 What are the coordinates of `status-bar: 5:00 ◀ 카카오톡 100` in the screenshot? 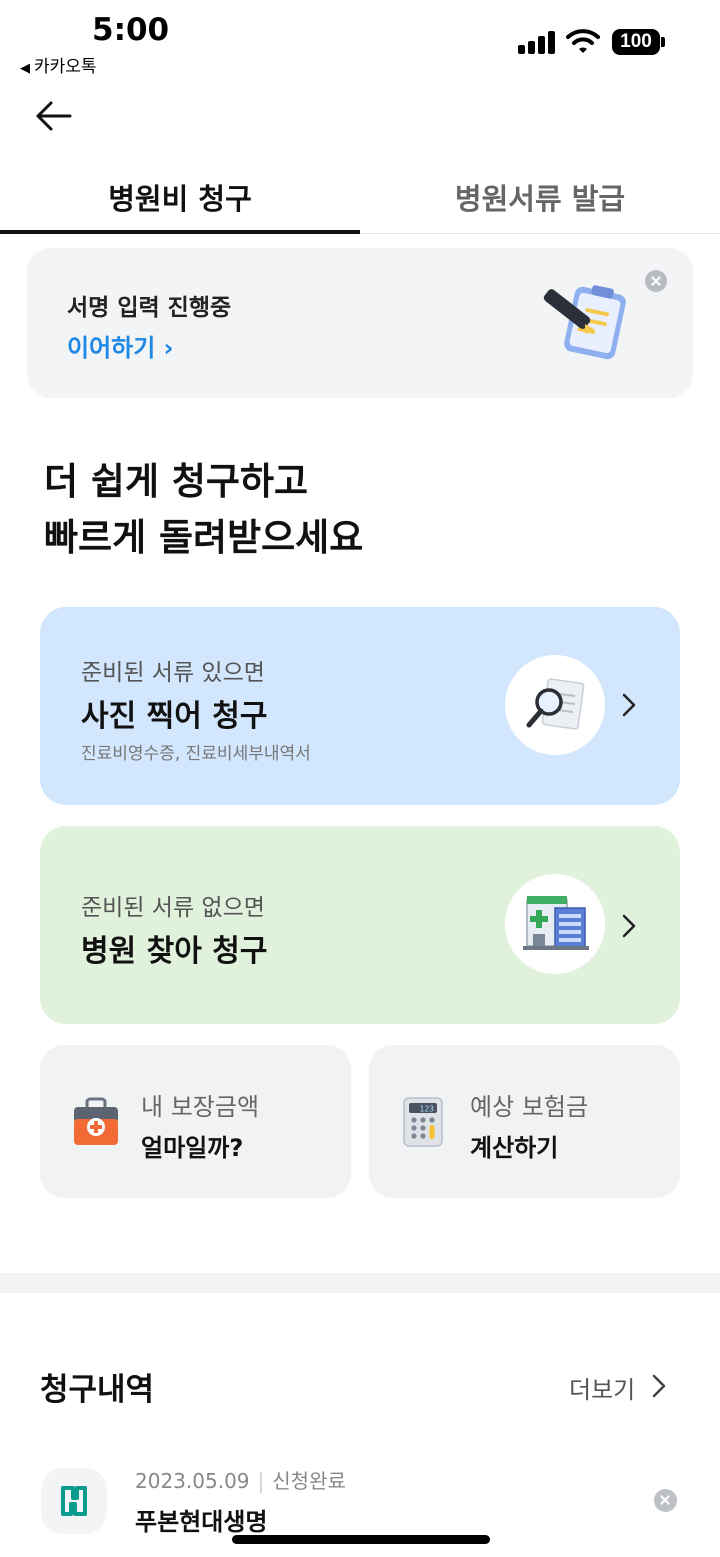 It's located at (360, 40).